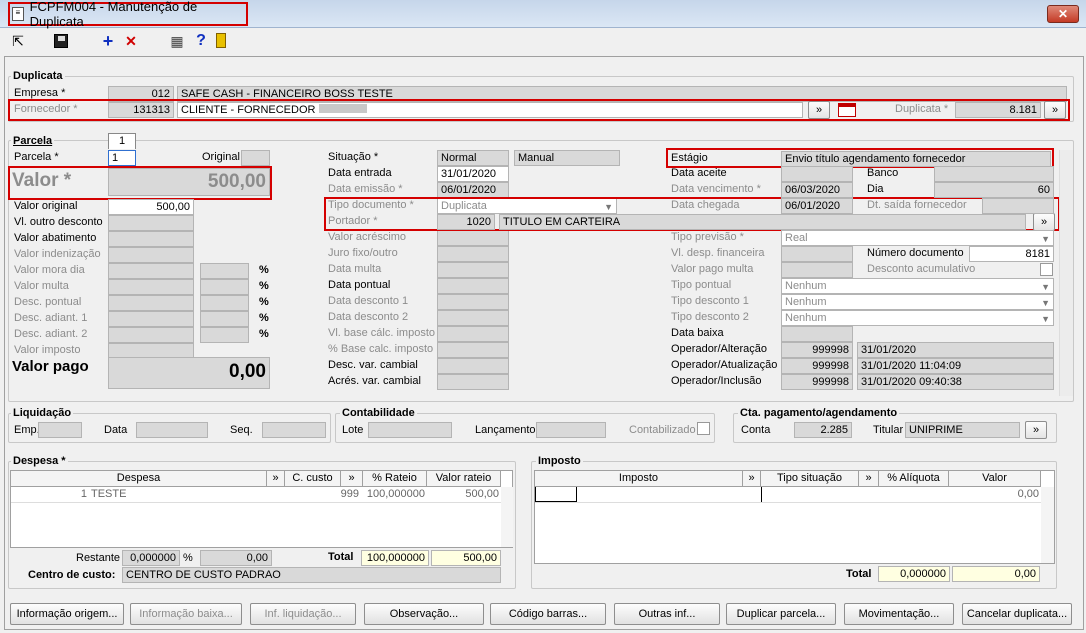  Describe the element at coordinates (256, 495) in the screenshot. I see `table-row: 1 TESTE 999 100,000000 500,00` at that location.